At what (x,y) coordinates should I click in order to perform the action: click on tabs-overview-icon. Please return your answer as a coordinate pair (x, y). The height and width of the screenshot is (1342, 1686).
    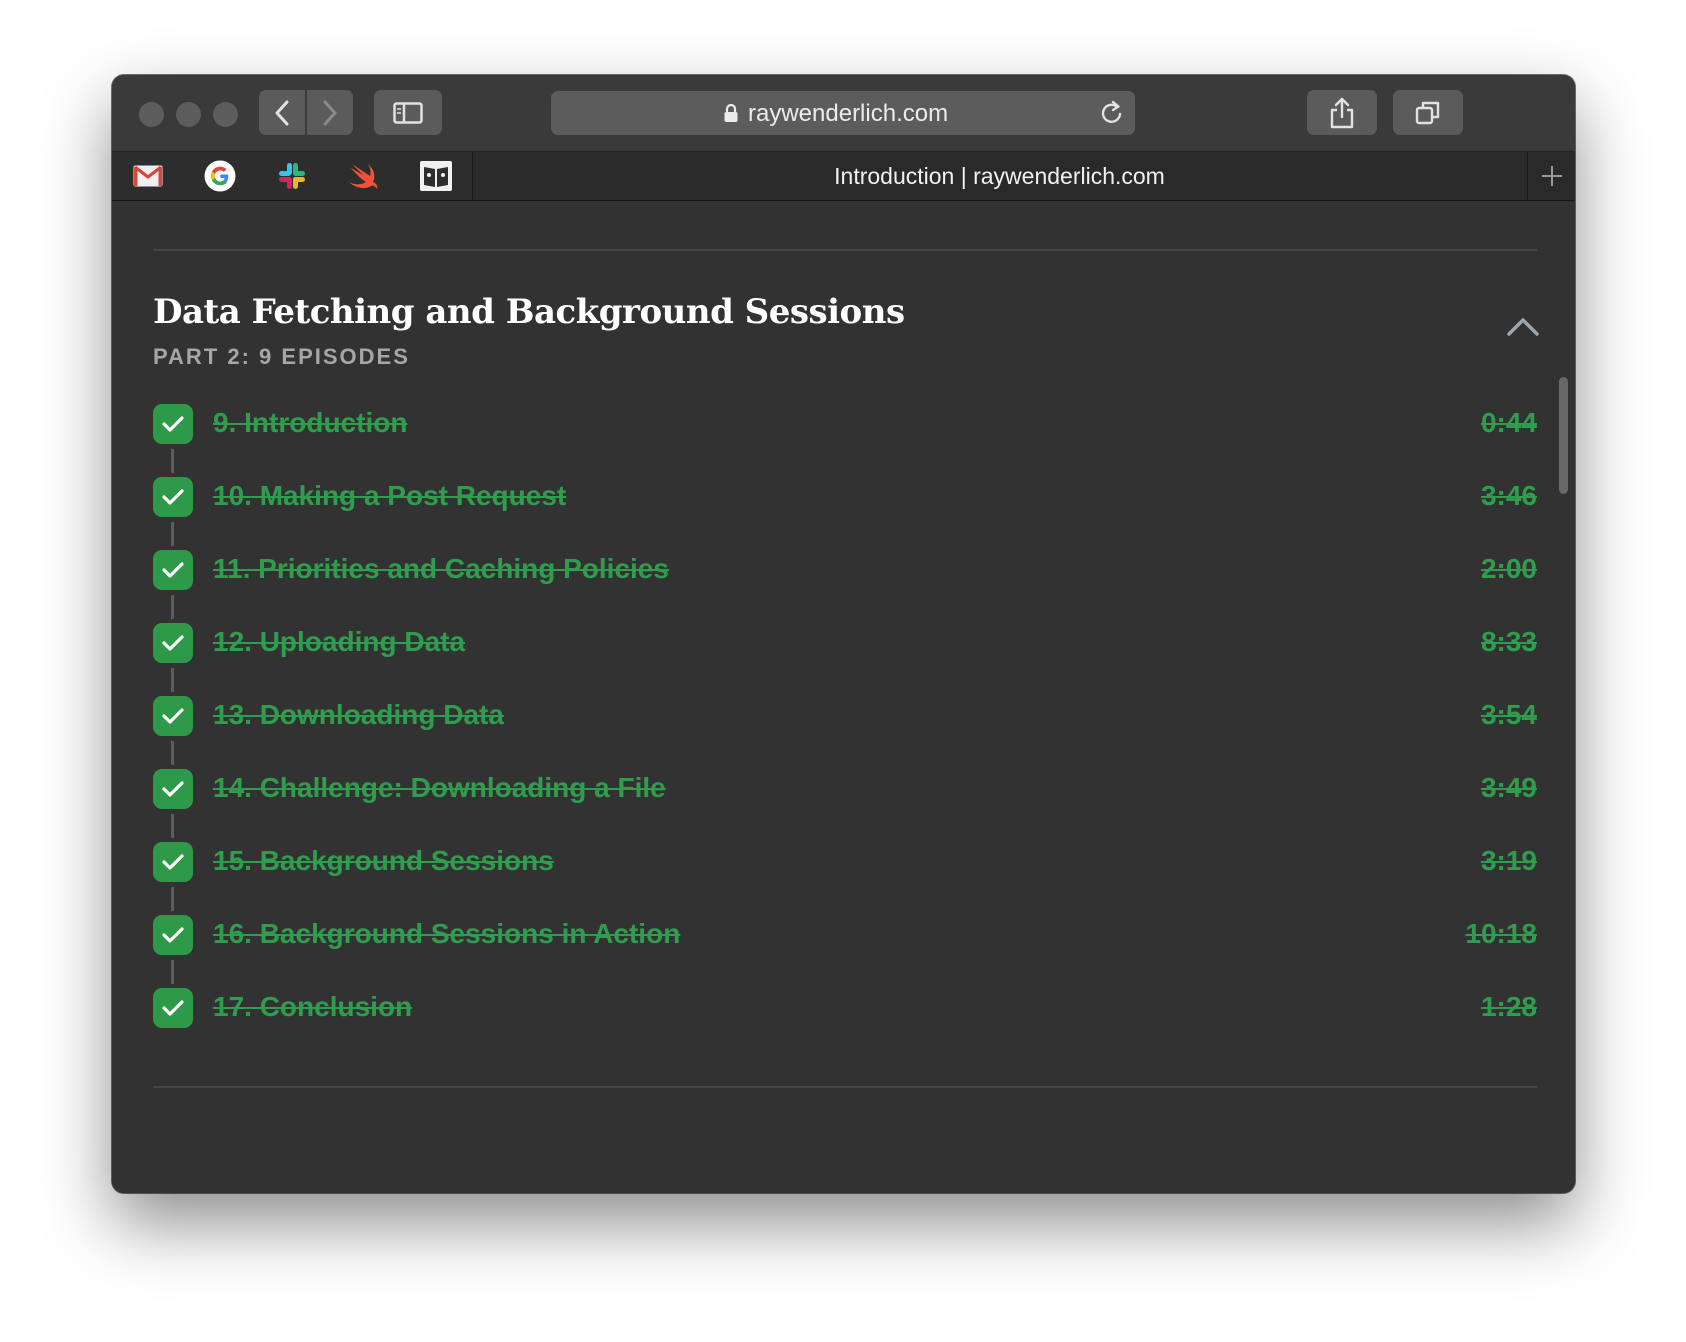
    Looking at the image, I should click on (1427, 112).